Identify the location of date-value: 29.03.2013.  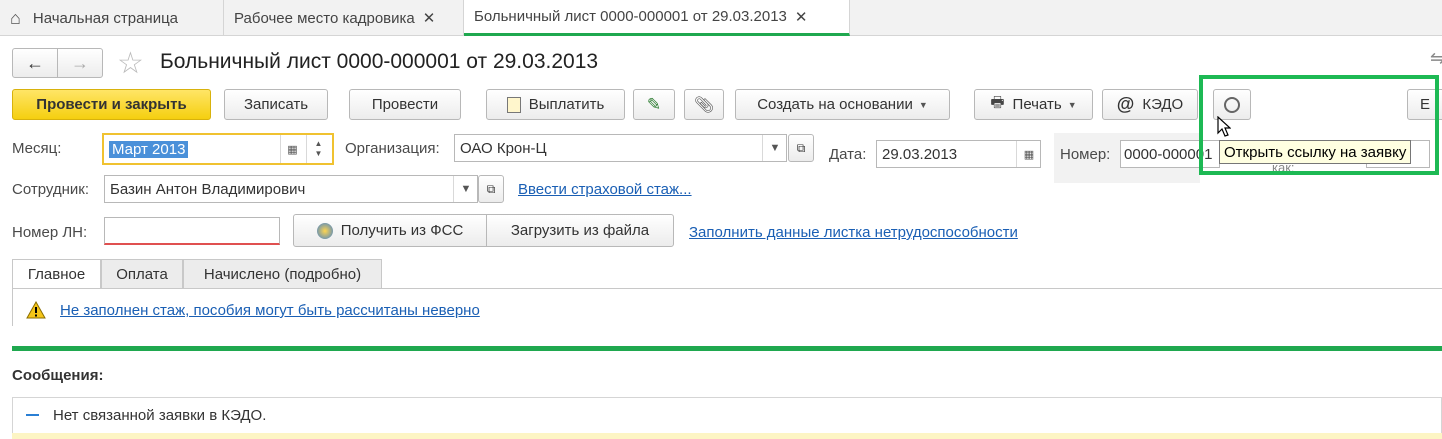
(920, 154).